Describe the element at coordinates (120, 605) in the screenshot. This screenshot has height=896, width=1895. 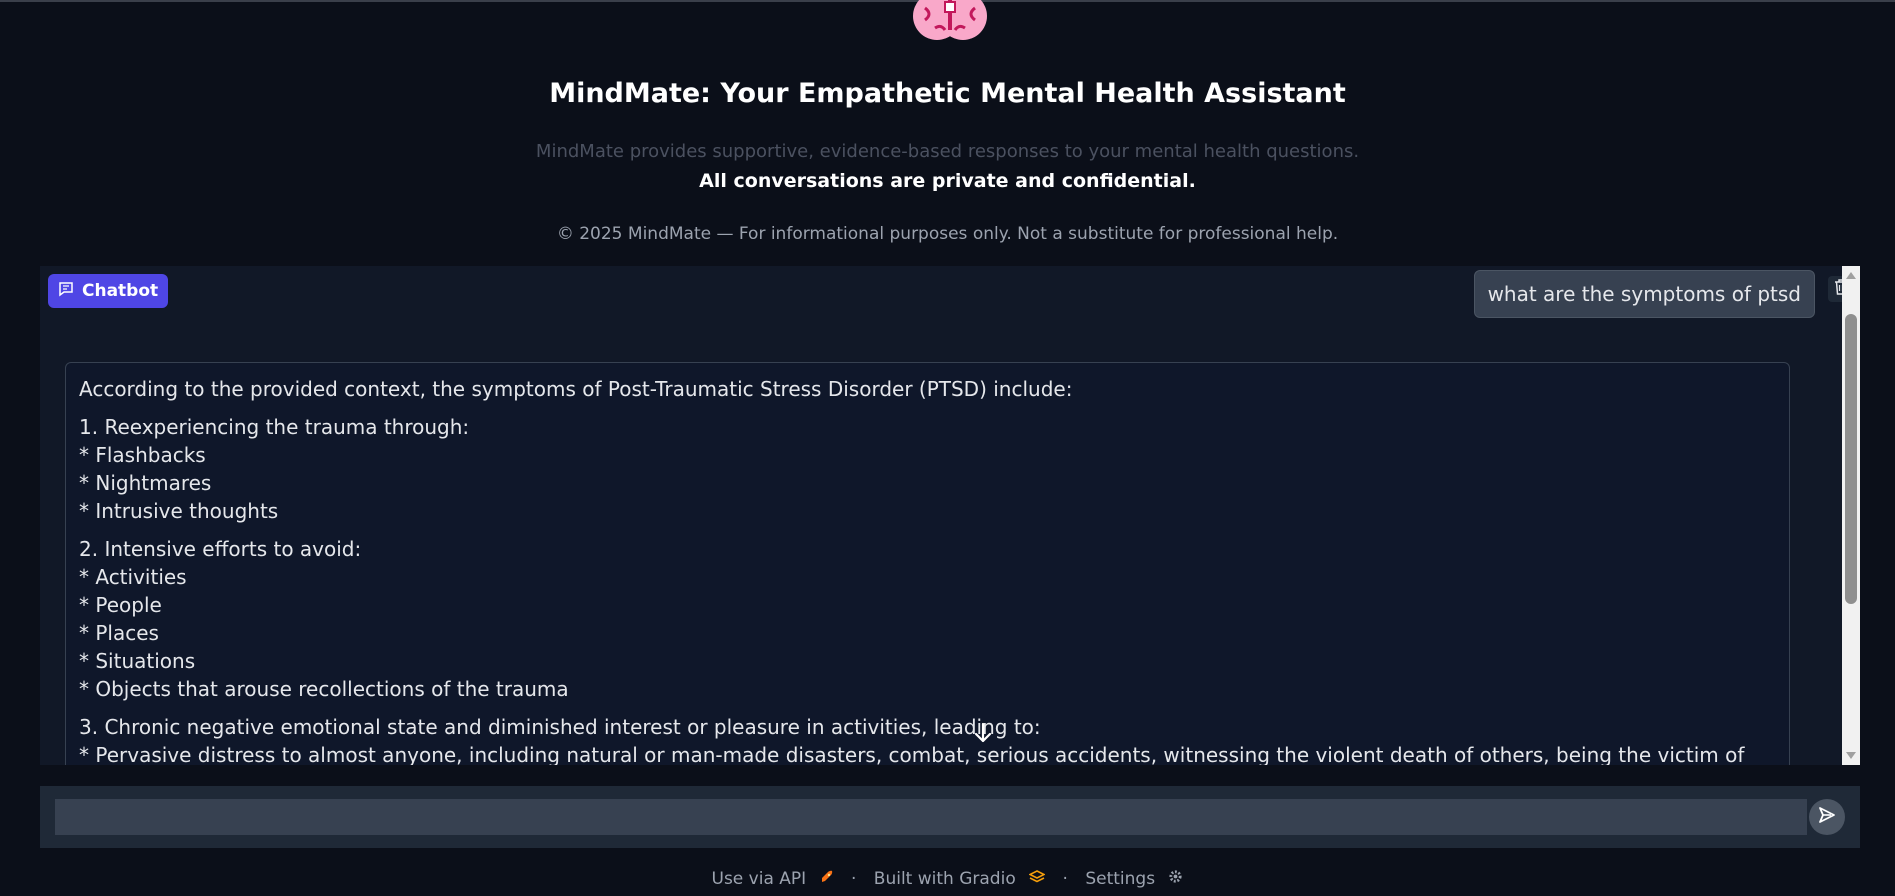
I see `list-item: * People` at that location.